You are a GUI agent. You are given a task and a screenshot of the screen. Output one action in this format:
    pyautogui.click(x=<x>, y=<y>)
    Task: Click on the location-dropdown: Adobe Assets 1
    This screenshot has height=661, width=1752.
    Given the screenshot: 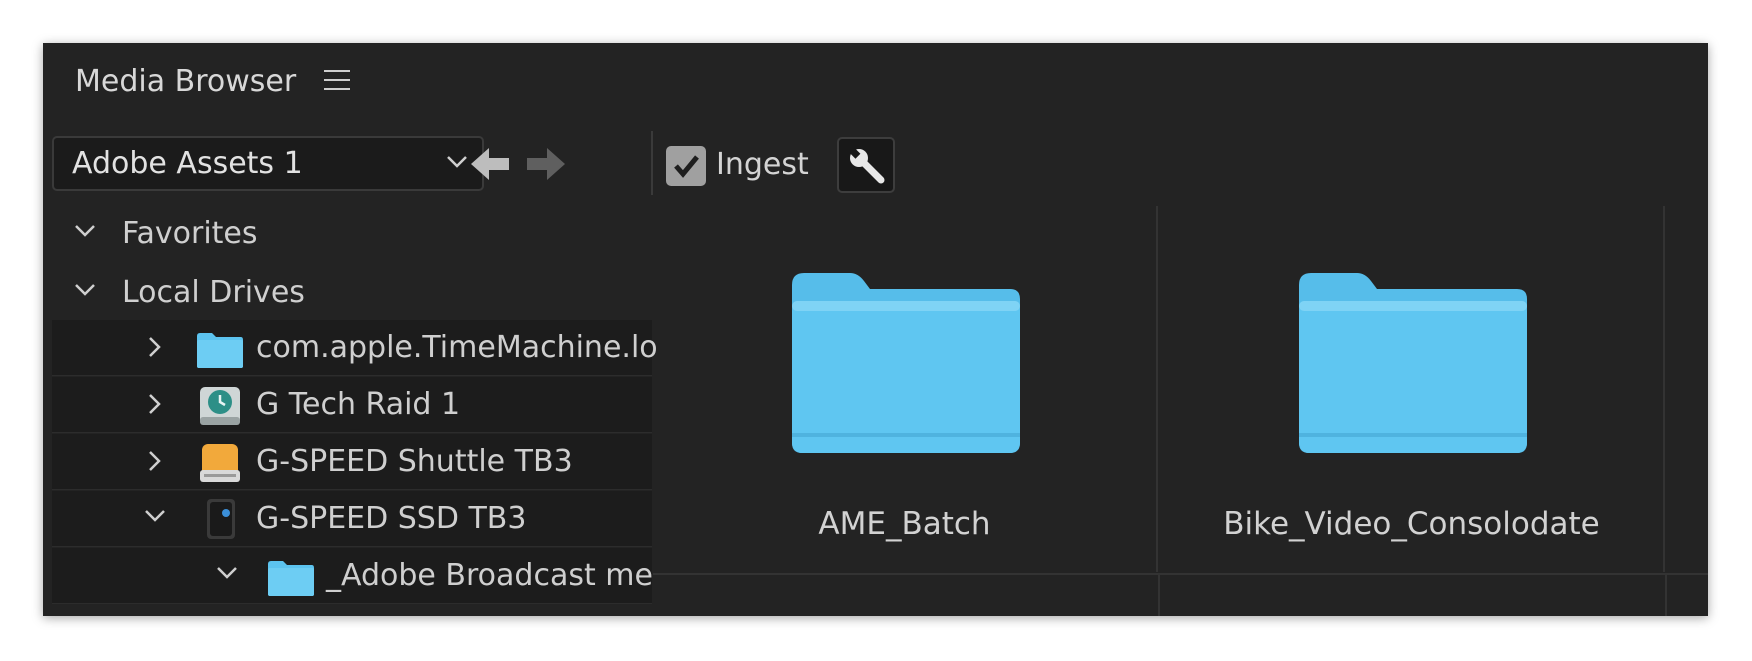 What is the action you would take?
    pyautogui.click(x=268, y=163)
    